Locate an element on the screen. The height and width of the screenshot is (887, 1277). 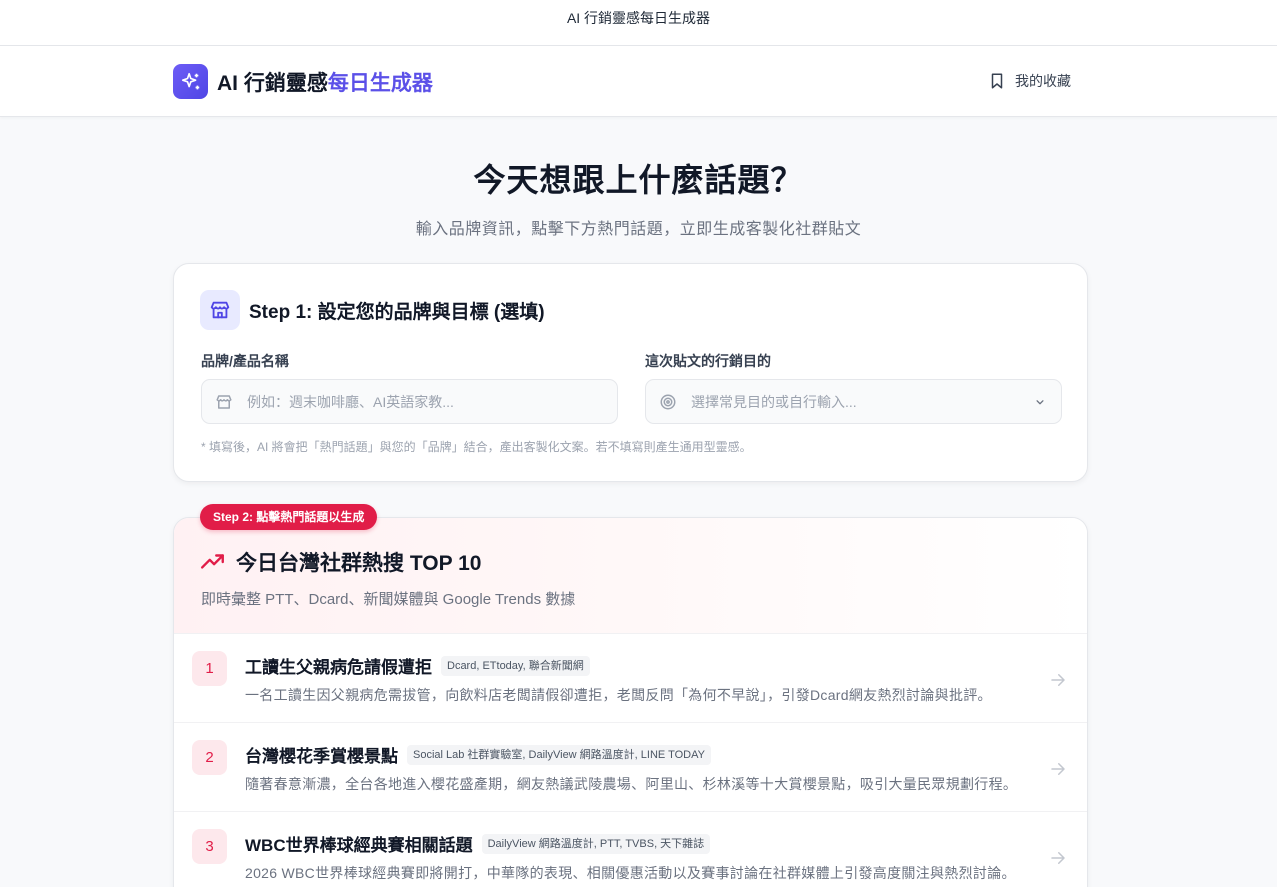
target-icon is located at coordinates (668, 401).